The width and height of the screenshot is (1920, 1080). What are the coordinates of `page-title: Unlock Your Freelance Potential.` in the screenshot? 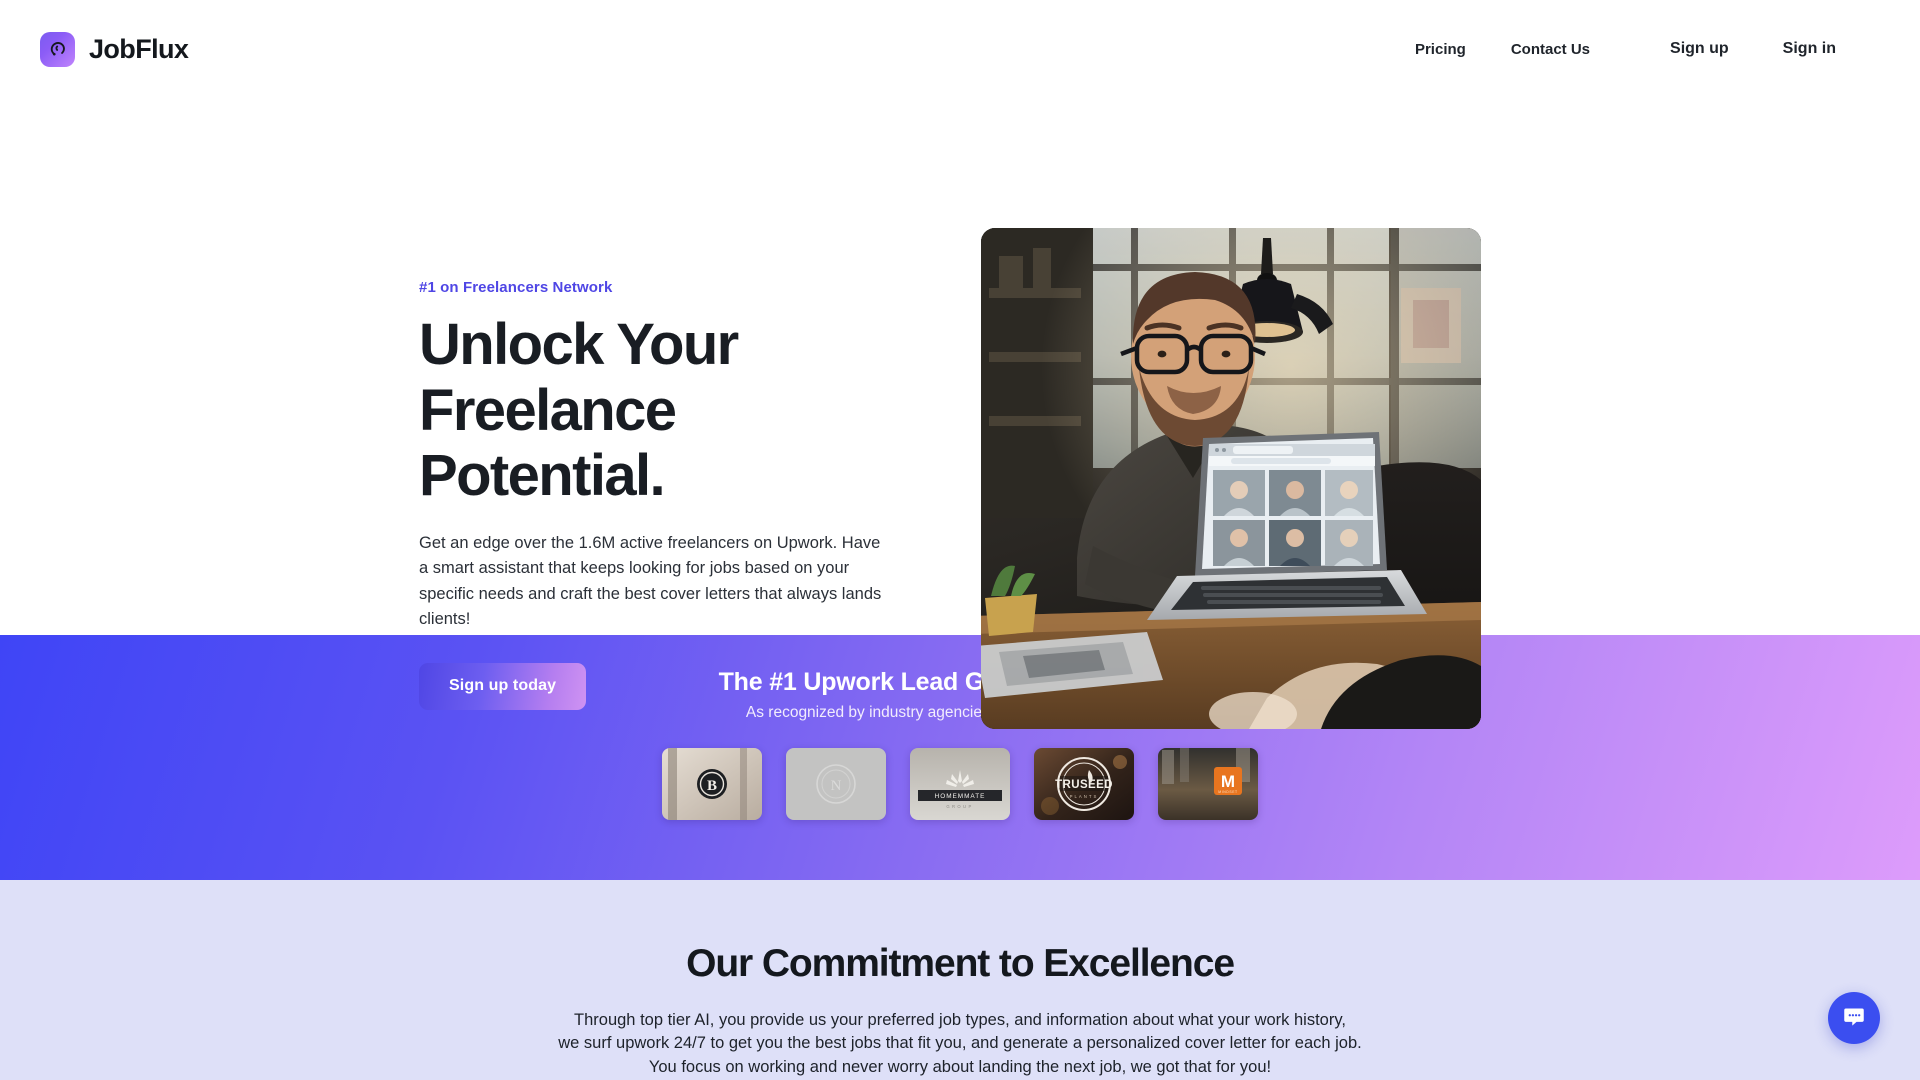 It's located at (579, 410).